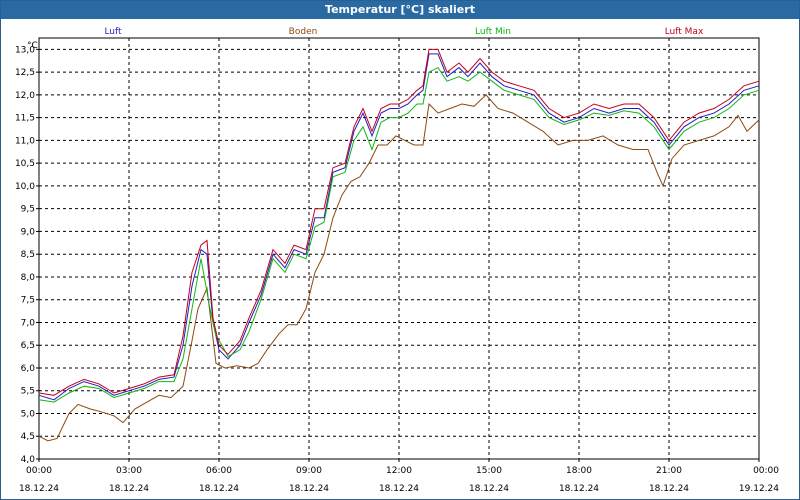 This screenshot has height=500, width=800. I want to click on x-tick-time-label: 09:00, so click(309, 471).